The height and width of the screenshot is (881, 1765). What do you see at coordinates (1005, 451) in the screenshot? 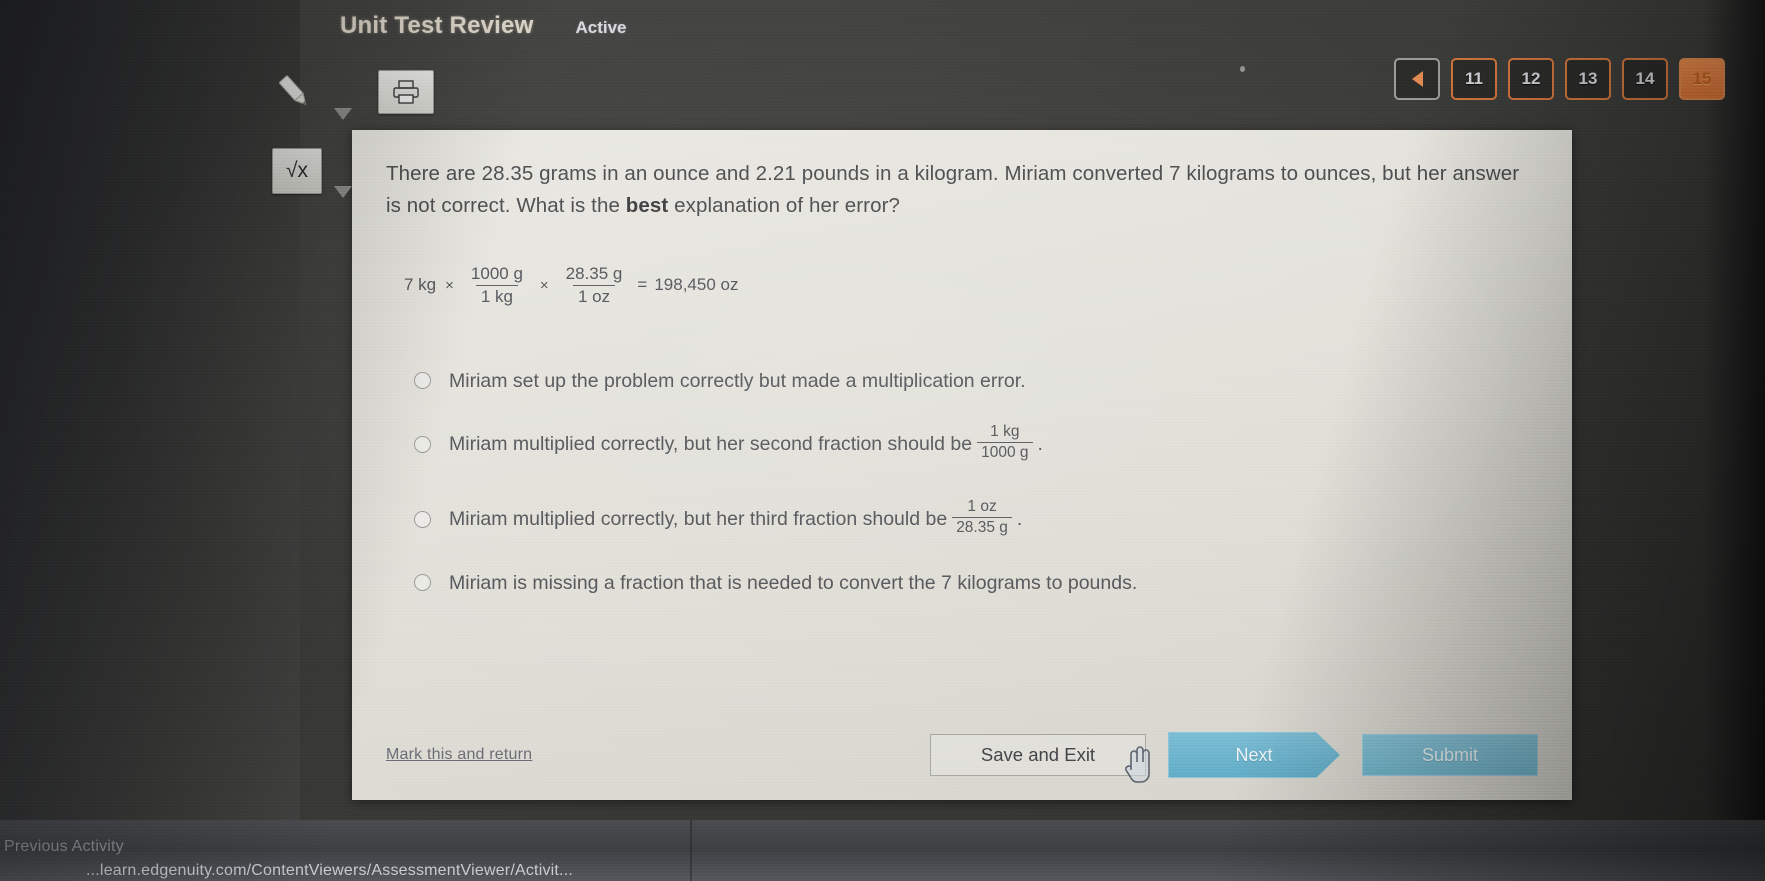
I see `answer-option-2-denominator: 1000 g` at bounding box center [1005, 451].